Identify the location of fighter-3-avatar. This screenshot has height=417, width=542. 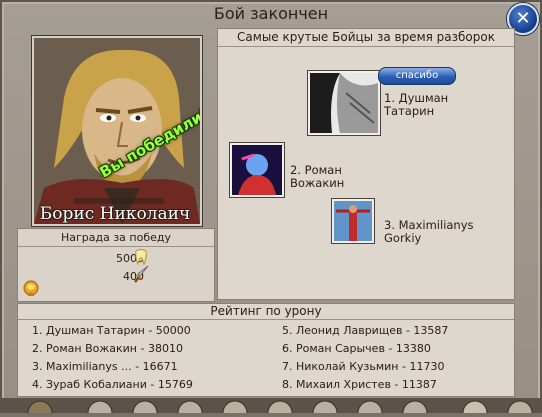
(353, 221).